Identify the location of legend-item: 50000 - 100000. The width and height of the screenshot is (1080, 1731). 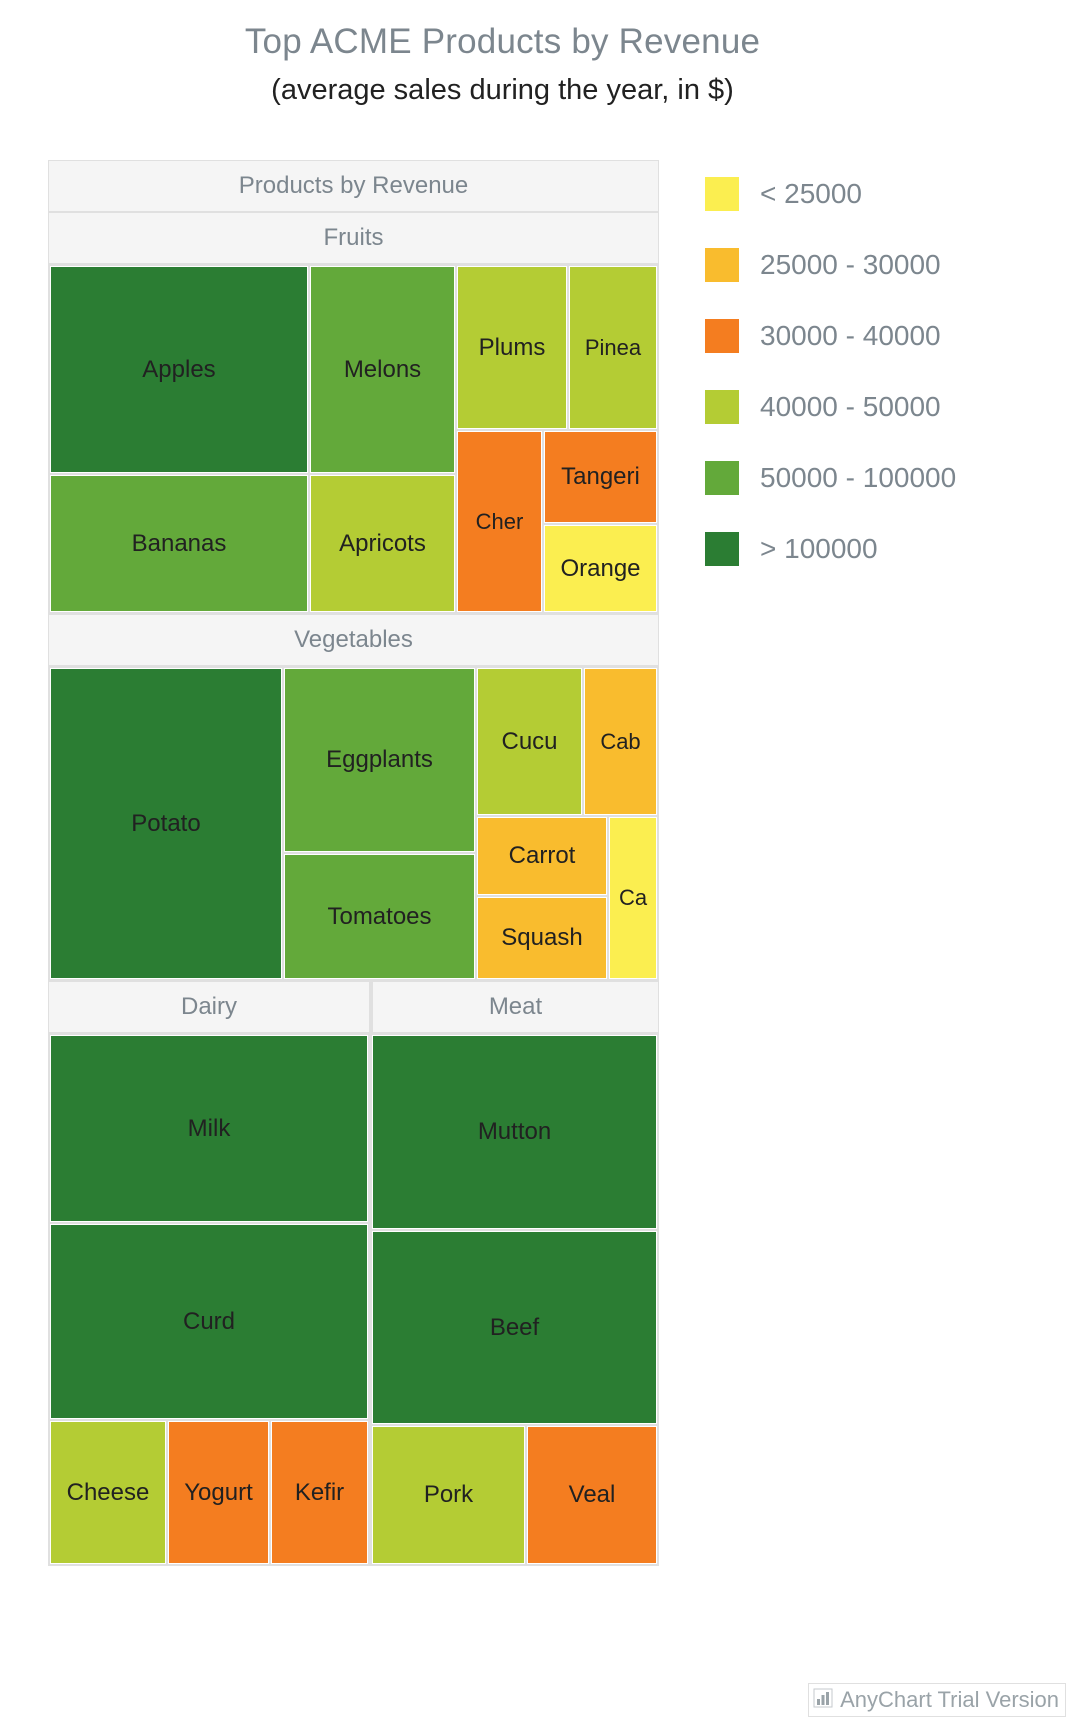
(885, 477).